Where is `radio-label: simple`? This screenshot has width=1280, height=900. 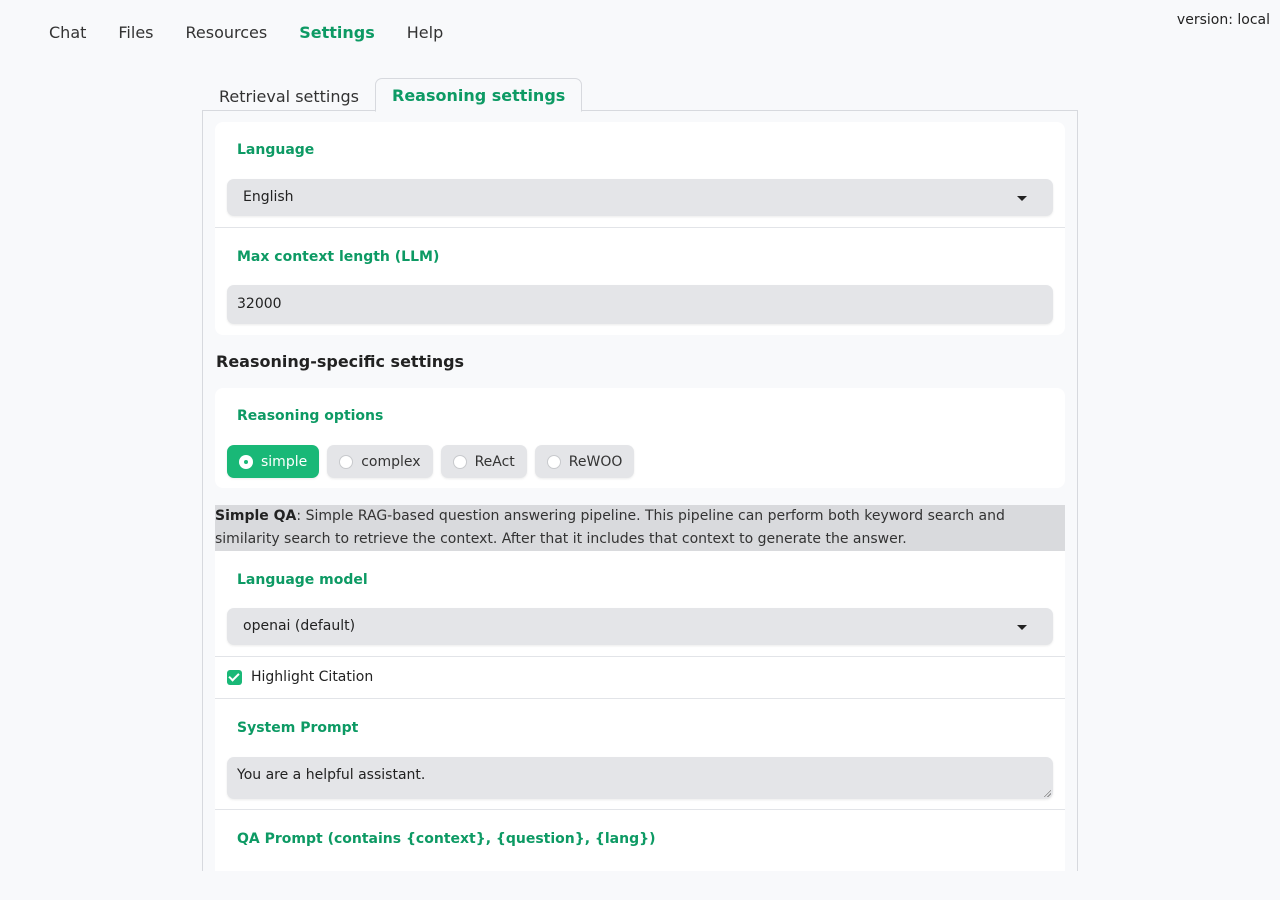 radio-label: simple is located at coordinates (284, 461).